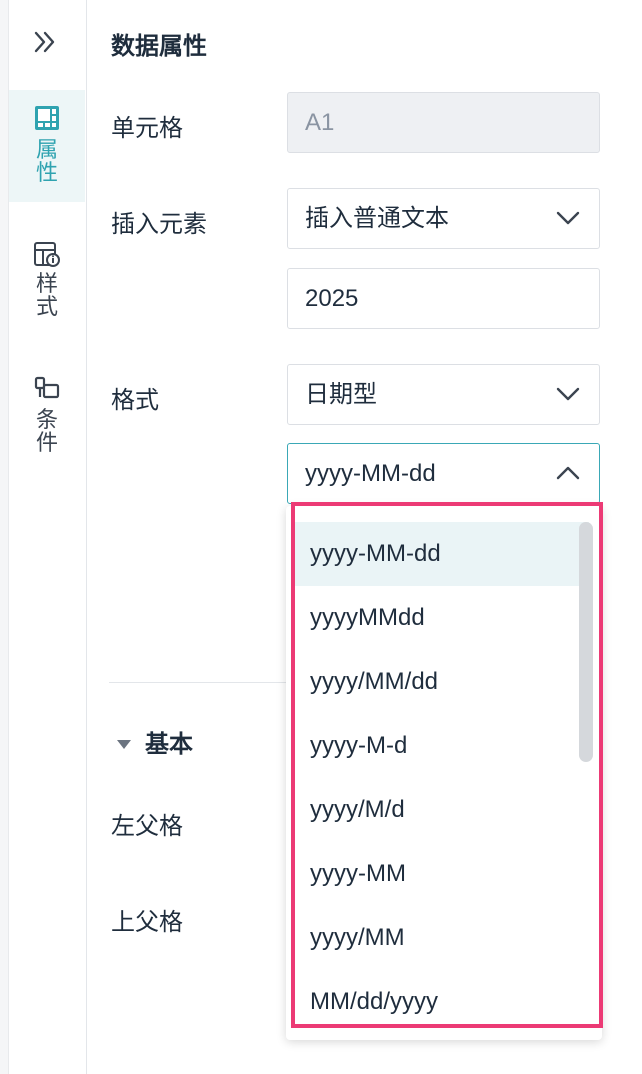 This screenshot has width=642, height=1074. I want to click on dropdown-option: MM/dd/yyyy, so click(442, 1002).